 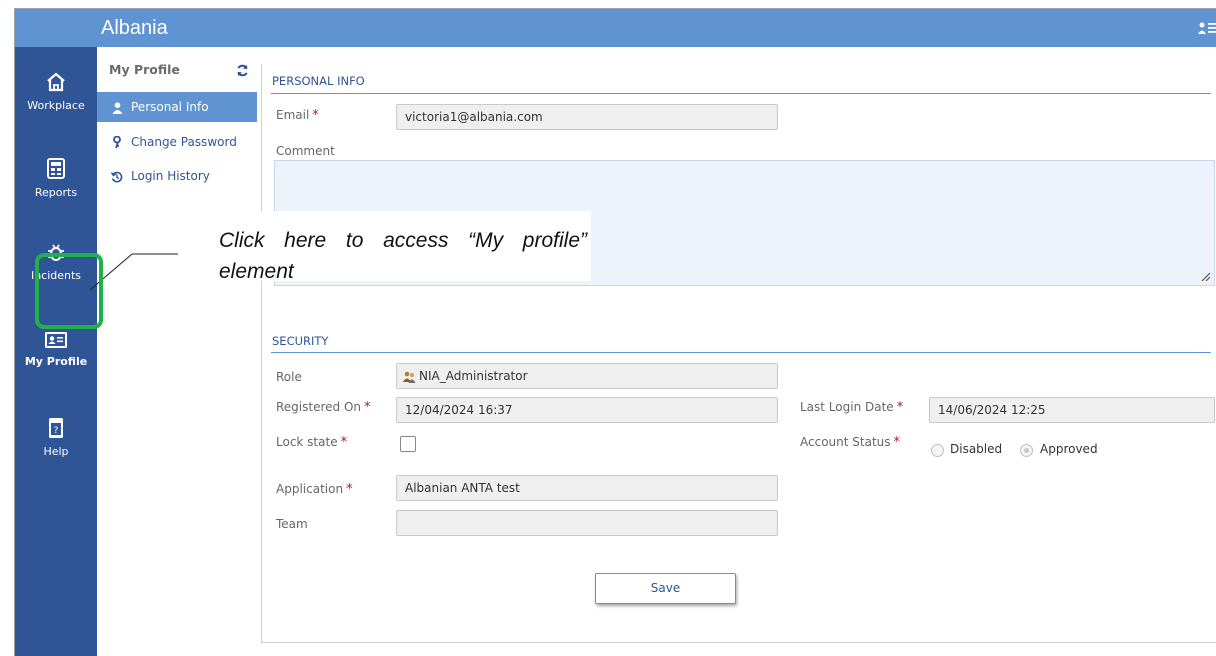 I want to click on history-icon, so click(x=117, y=176).